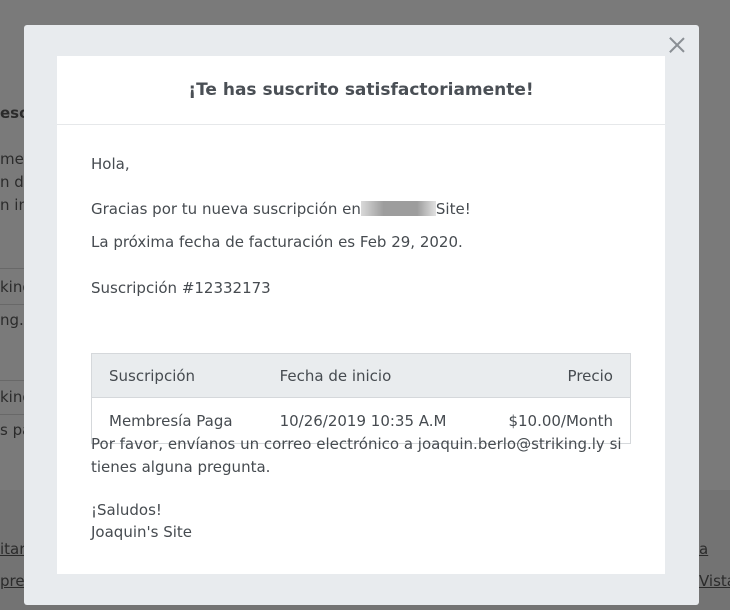 The image size is (730, 610). What do you see at coordinates (126, 510) in the screenshot?
I see `signoff-text: ¡Saludos!` at bounding box center [126, 510].